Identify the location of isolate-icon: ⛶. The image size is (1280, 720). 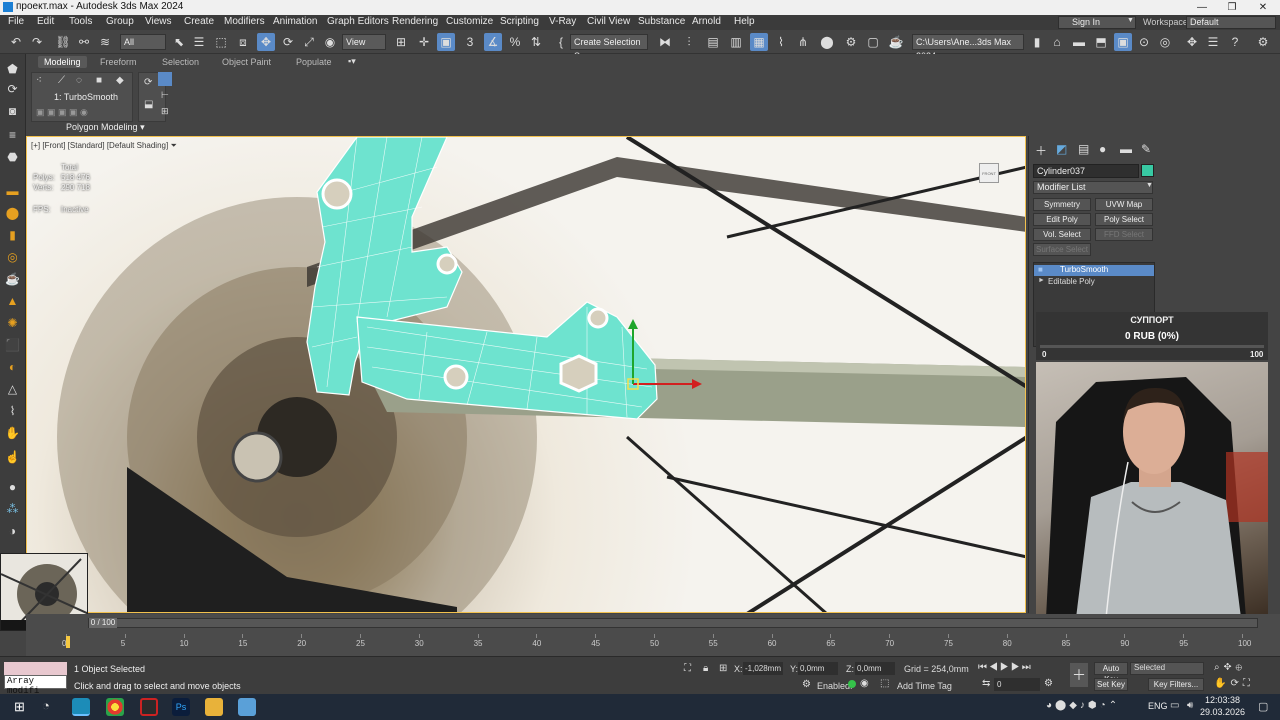
(687, 668).